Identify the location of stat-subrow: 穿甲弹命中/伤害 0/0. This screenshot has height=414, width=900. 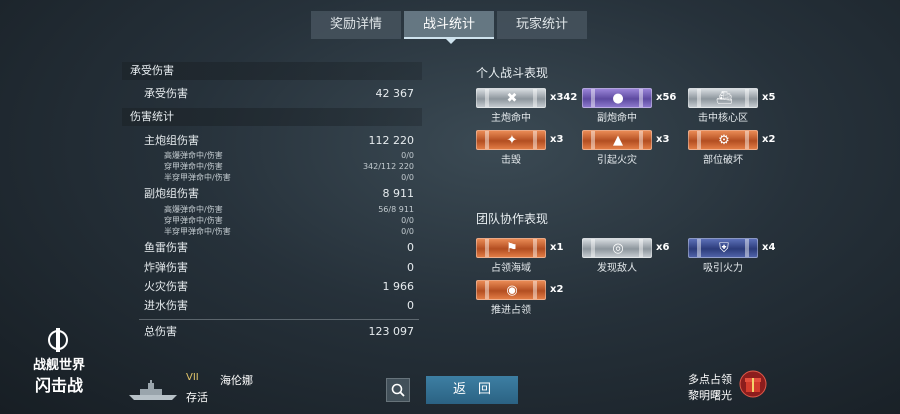
(268, 220).